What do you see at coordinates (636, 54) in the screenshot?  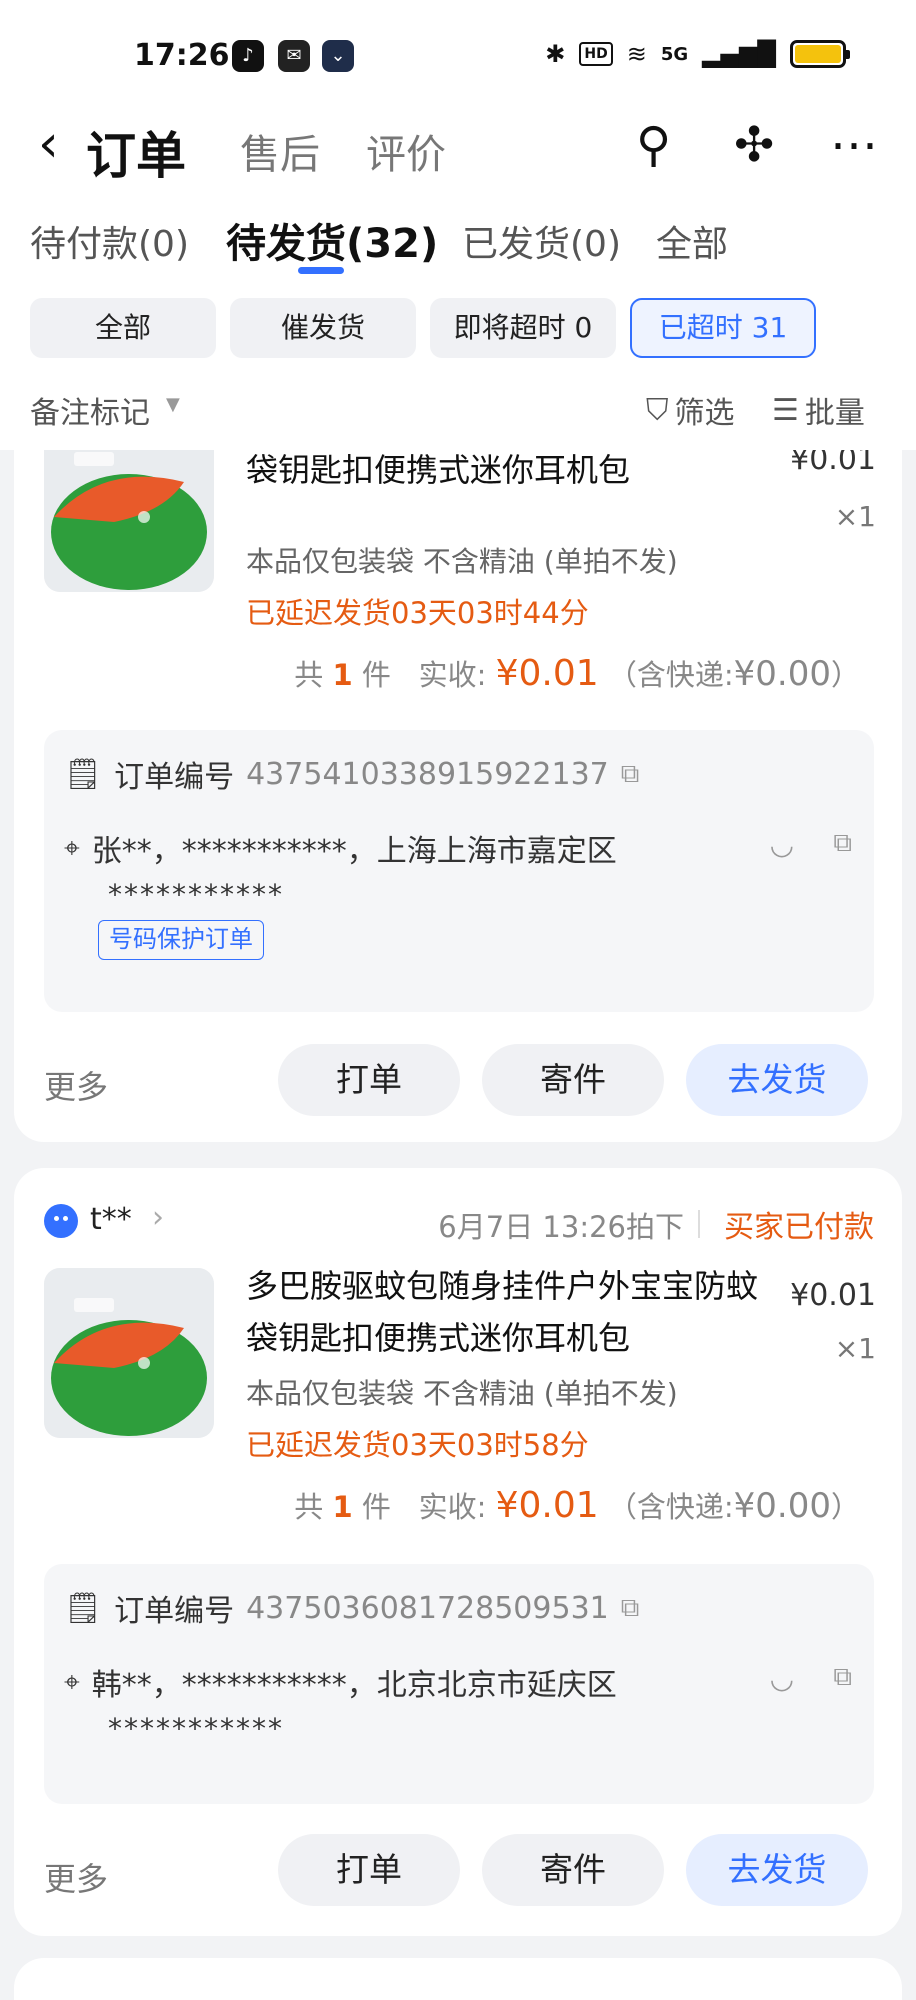 I see `wifi-icon: ≋` at bounding box center [636, 54].